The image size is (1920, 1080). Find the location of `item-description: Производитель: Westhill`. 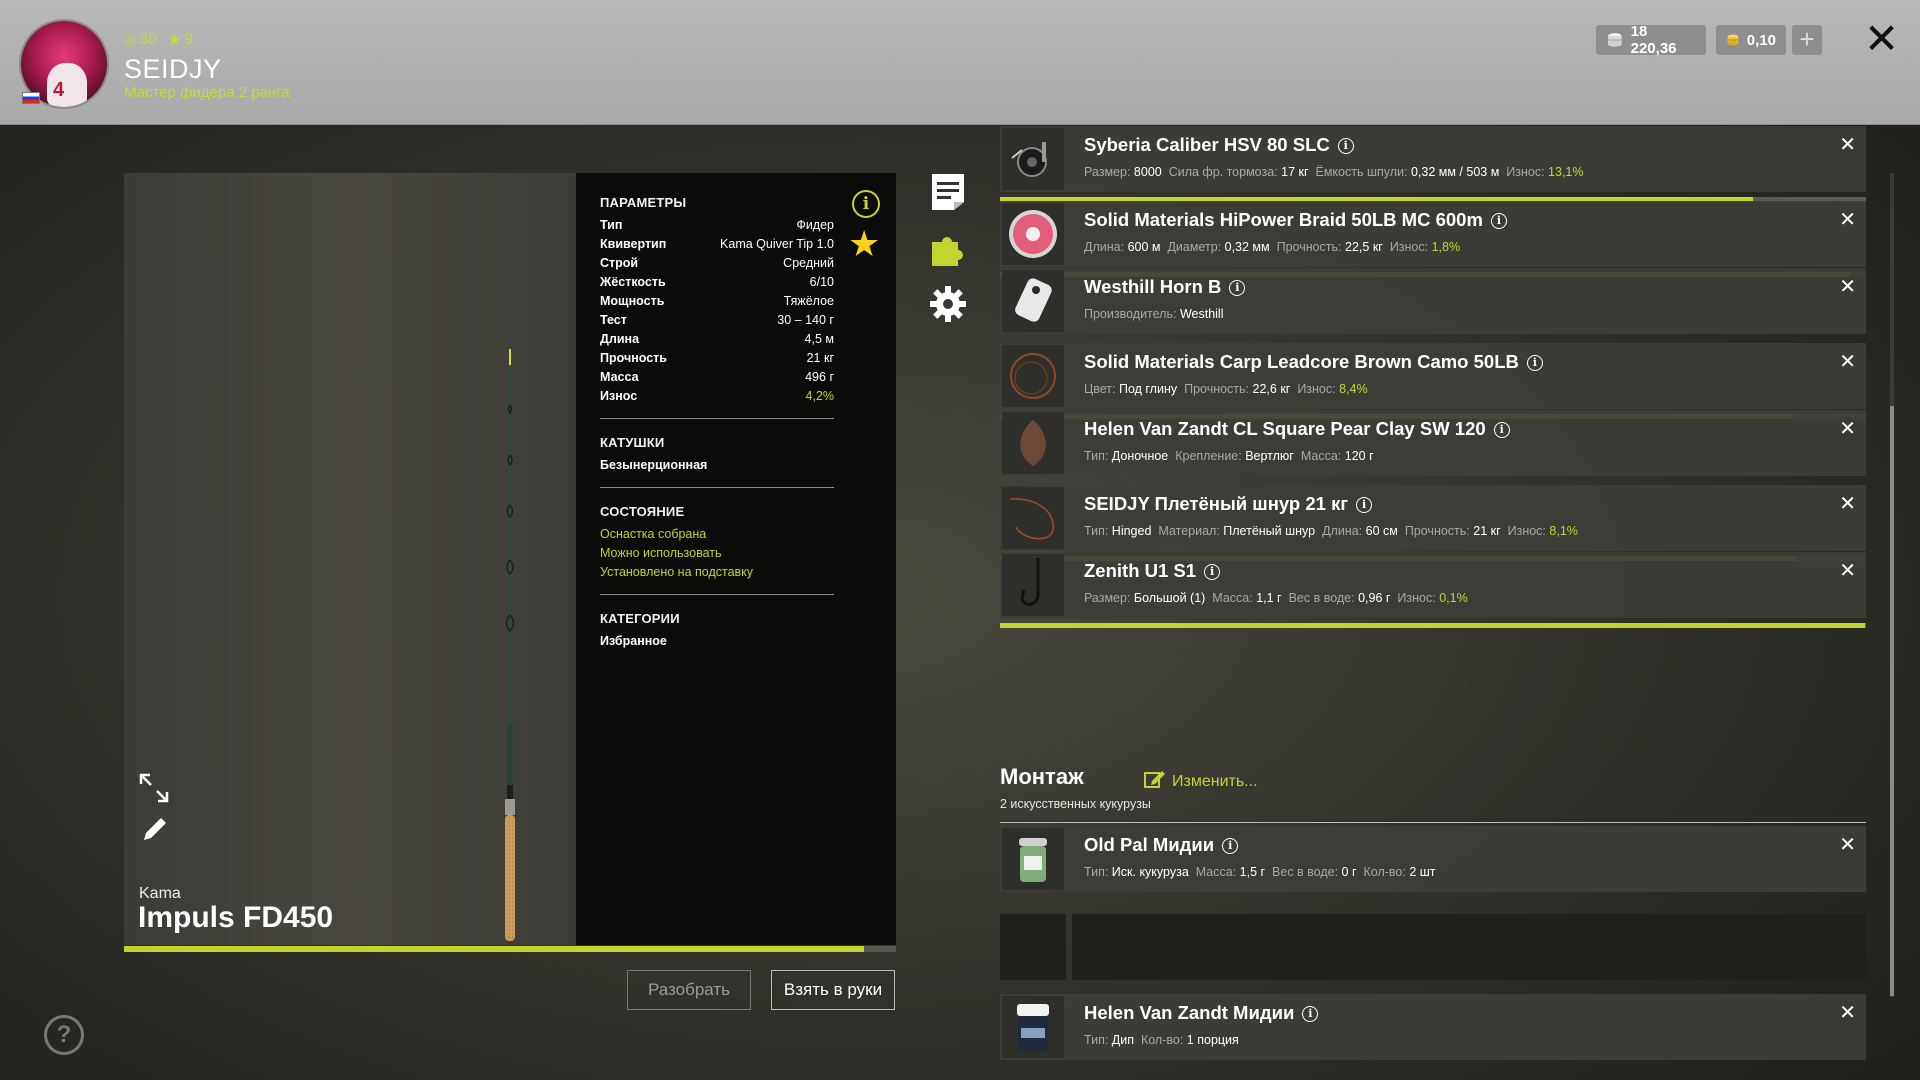

item-description: Производитель: Westhill is located at coordinates (1157, 314).